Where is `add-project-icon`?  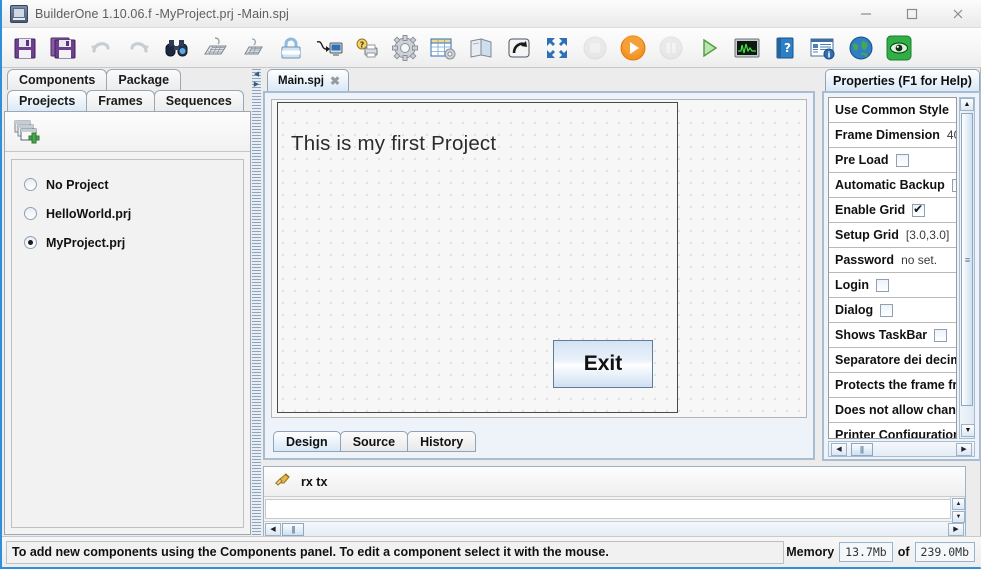
add-project-icon is located at coordinates (28, 132).